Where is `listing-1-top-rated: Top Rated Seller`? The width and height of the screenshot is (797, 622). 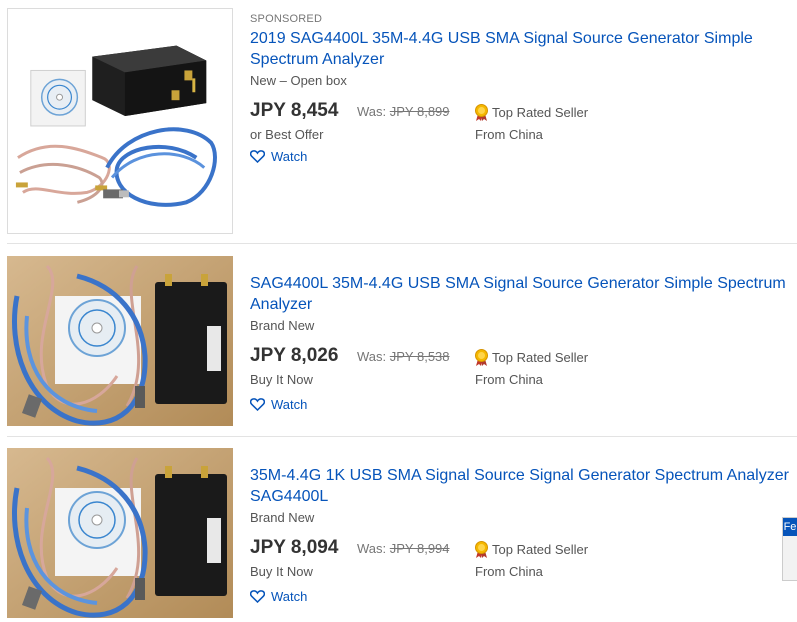 listing-1-top-rated: Top Rated Seller is located at coordinates (531, 112).